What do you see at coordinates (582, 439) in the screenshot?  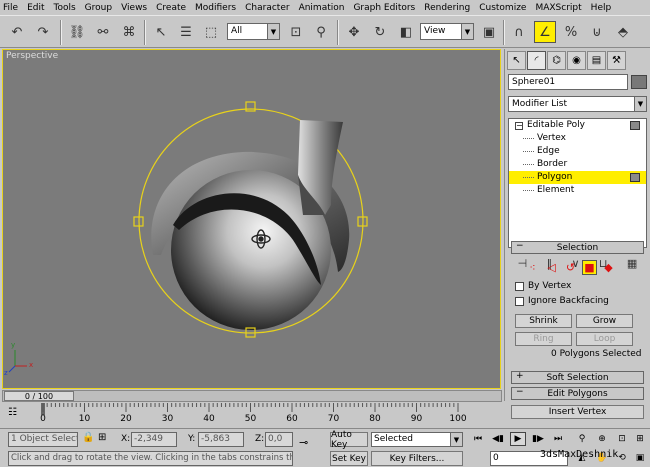 I see `zoom-icon: ⚲` at bounding box center [582, 439].